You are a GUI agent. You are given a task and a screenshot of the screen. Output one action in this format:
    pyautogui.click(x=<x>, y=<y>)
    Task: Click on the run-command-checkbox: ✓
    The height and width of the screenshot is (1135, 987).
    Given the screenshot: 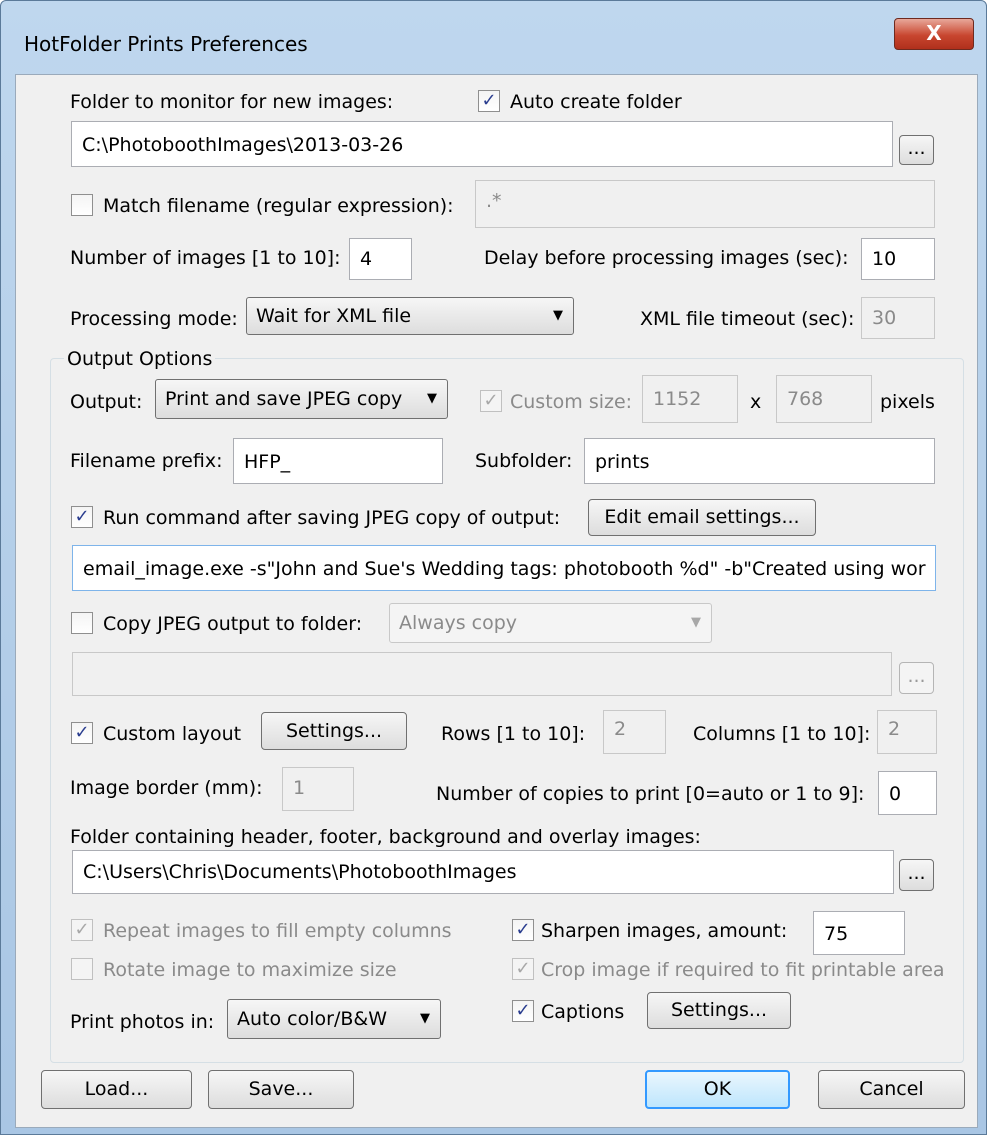 What is the action you would take?
    pyautogui.click(x=82, y=517)
    